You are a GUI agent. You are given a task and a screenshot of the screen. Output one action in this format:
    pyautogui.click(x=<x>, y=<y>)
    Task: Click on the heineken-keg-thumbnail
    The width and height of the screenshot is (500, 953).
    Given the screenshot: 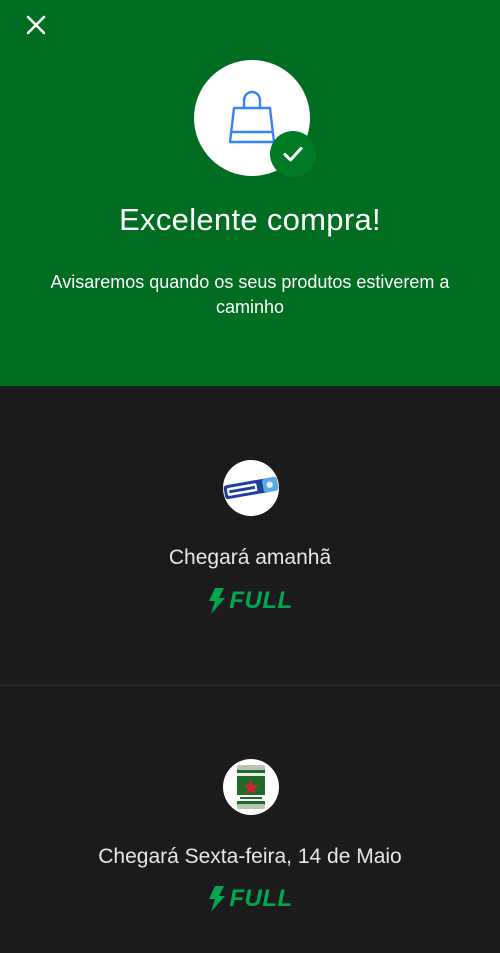 What is the action you would take?
    pyautogui.click(x=251, y=787)
    